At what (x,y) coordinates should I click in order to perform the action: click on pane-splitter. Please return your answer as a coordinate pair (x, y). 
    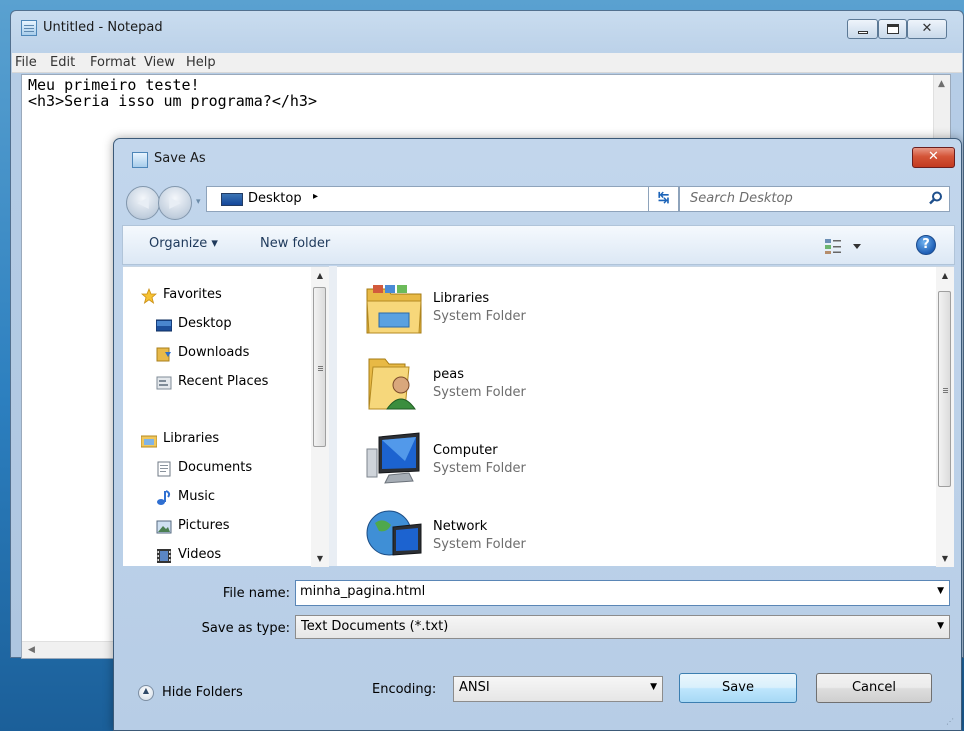
    Looking at the image, I should click on (333, 416).